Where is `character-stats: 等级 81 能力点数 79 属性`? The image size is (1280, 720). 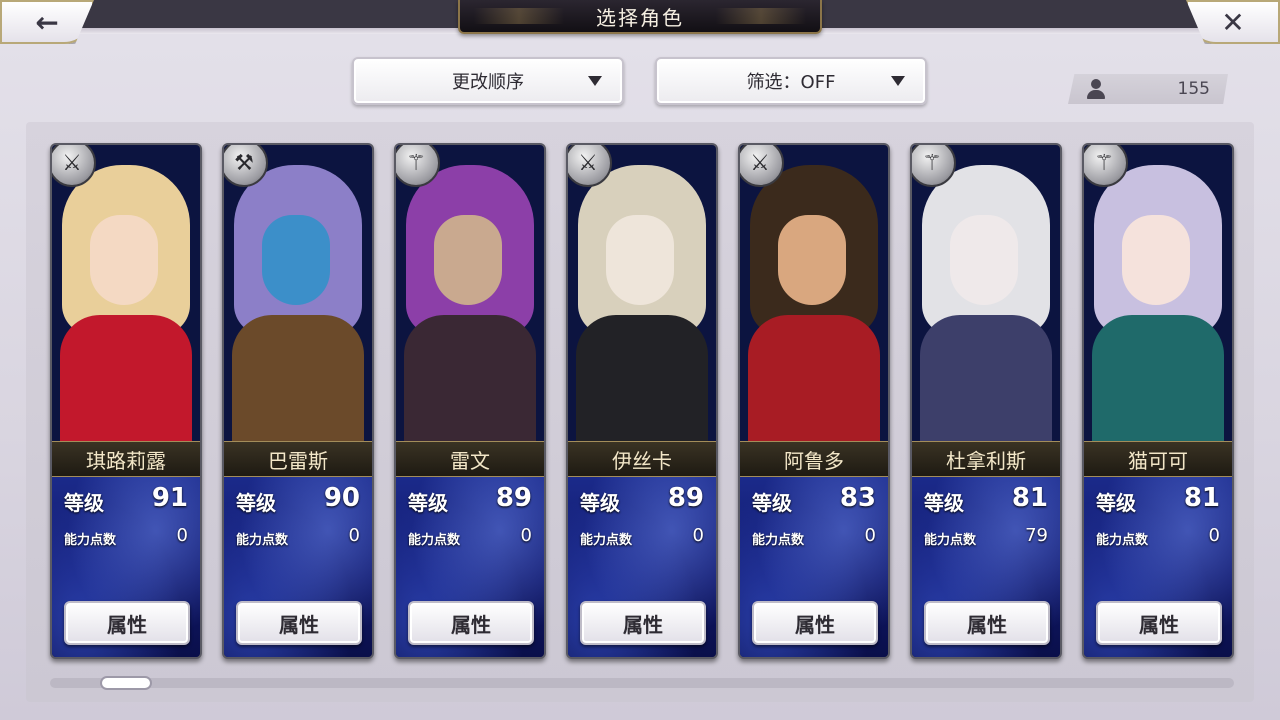 character-stats: 等级 81 能力点数 79 属性 is located at coordinates (986, 567).